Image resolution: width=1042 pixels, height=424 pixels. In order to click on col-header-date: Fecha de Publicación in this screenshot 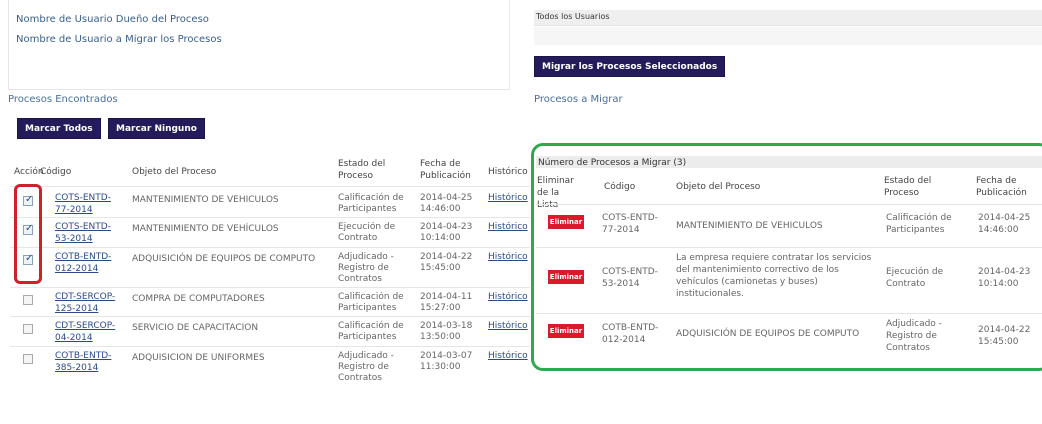, I will do `click(445, 170)`.